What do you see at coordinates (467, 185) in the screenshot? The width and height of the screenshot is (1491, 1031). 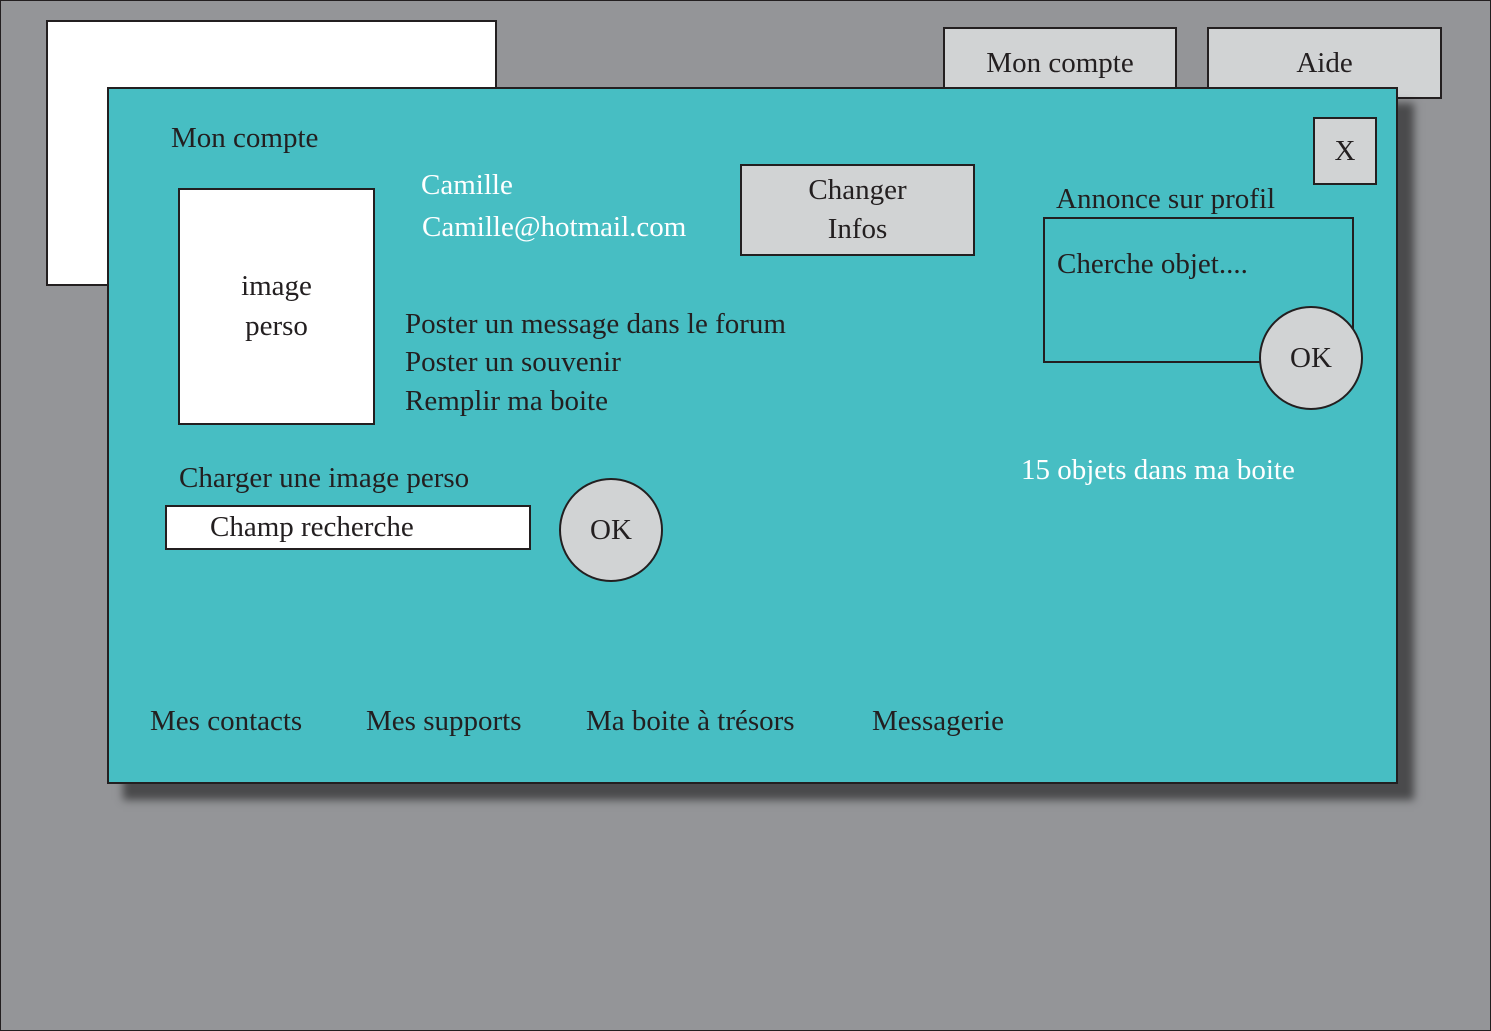 I see `user-name: Camille` at bounding box center [467, 185].